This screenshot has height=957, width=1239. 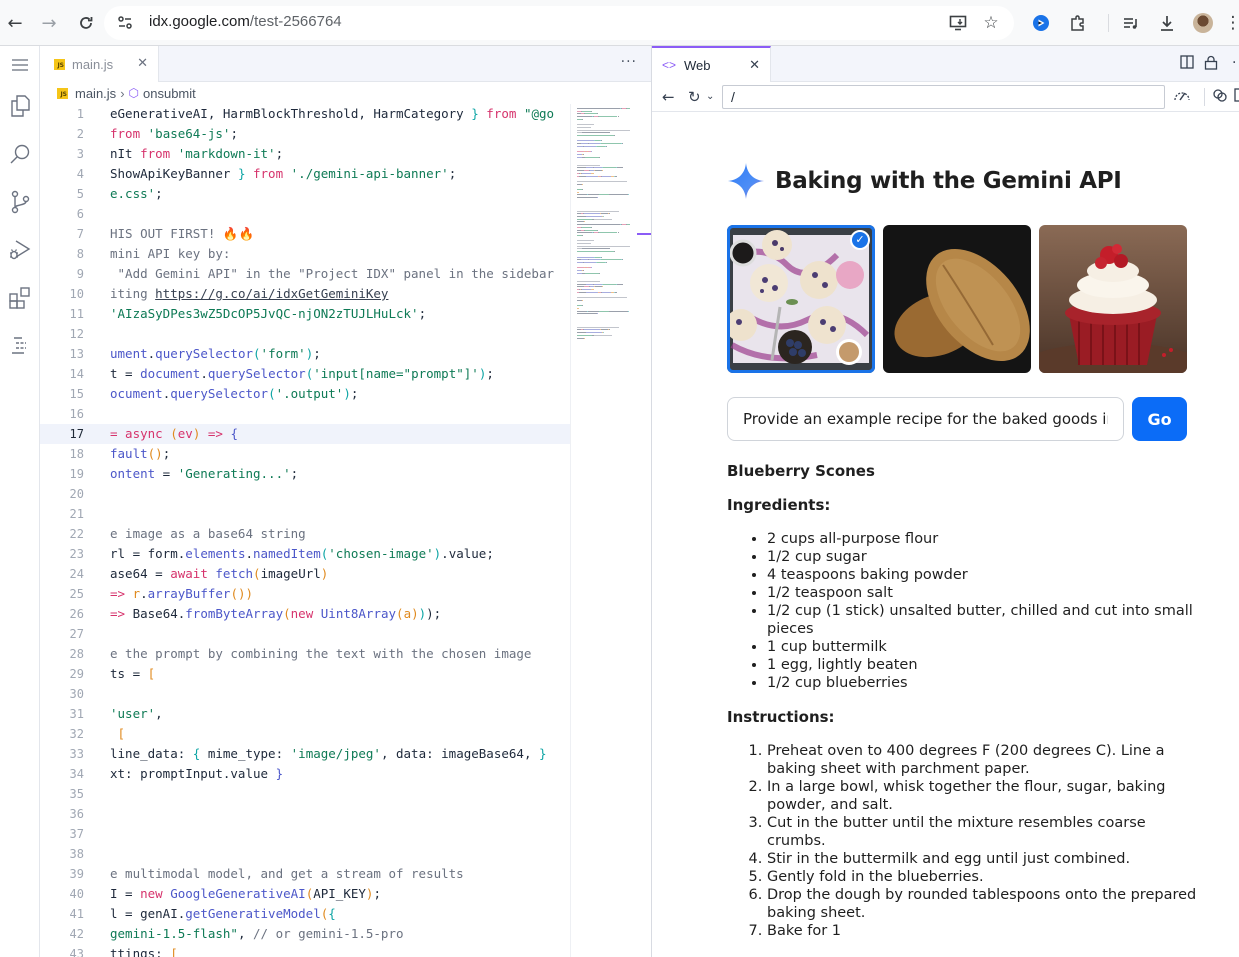 What do you see at coordinates (49, 23) in the screenshot?
I see `forward-icon: →` at bounding box center [49, 23].